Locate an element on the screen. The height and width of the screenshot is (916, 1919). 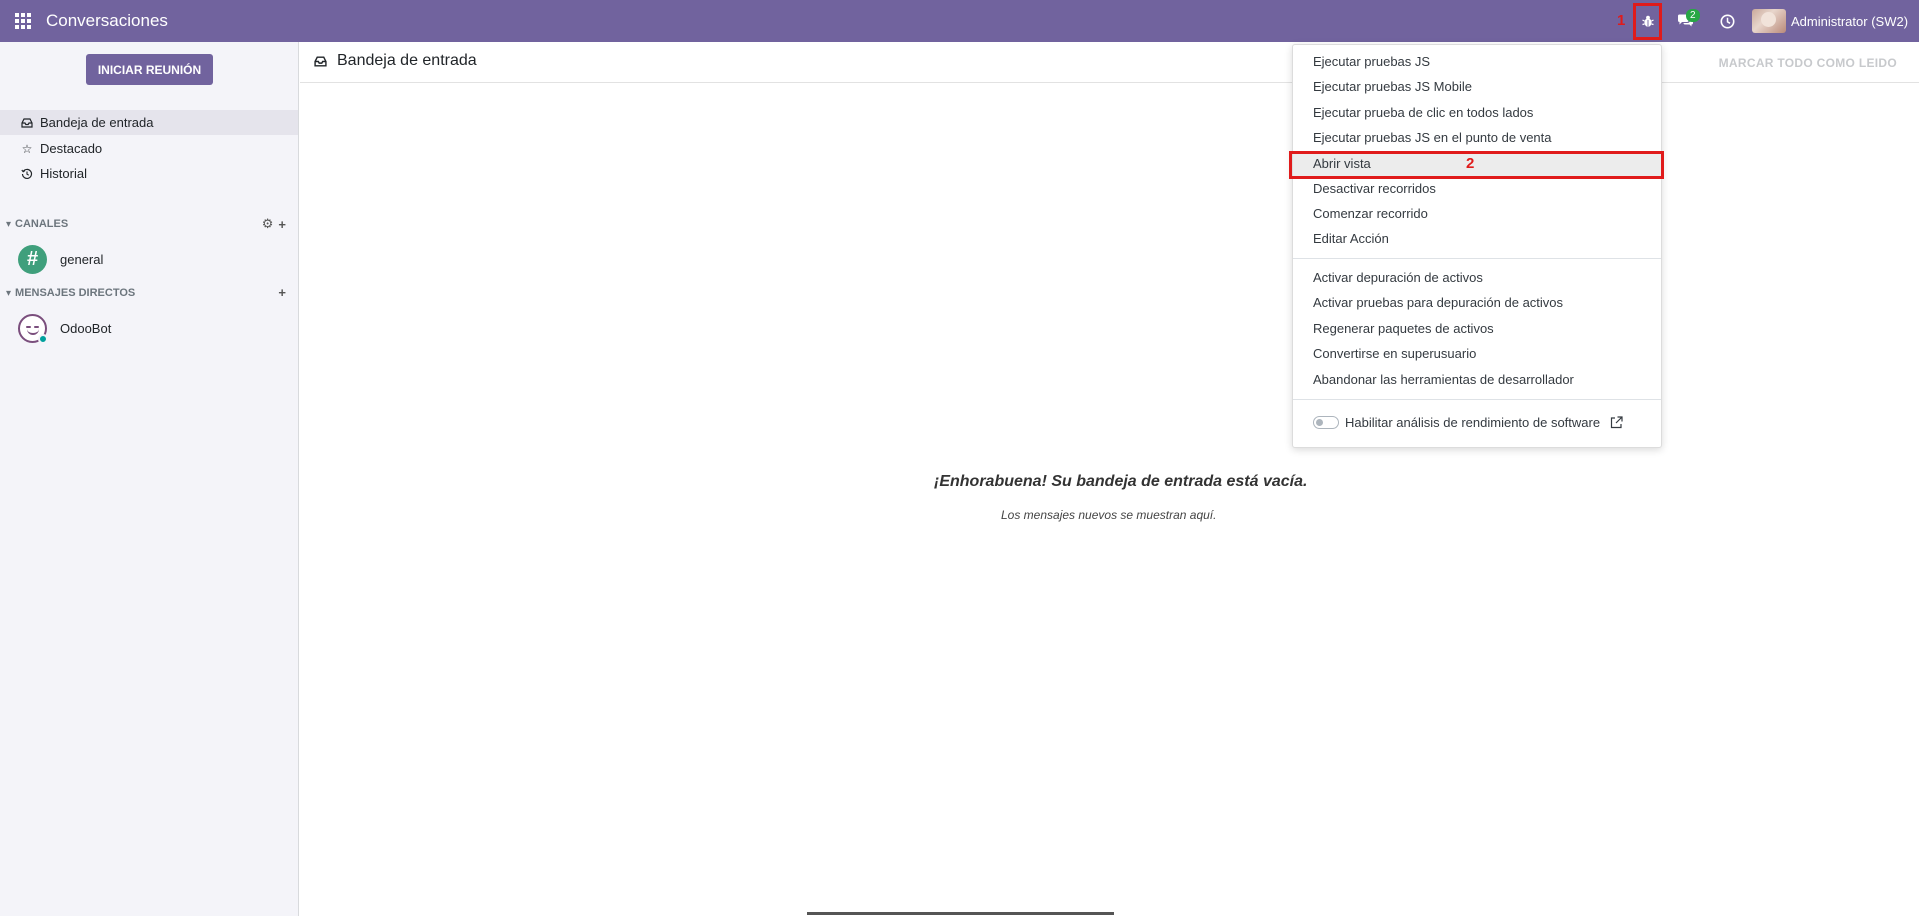
sidebar-item-history: Historial is located at coordinates (149, 173).